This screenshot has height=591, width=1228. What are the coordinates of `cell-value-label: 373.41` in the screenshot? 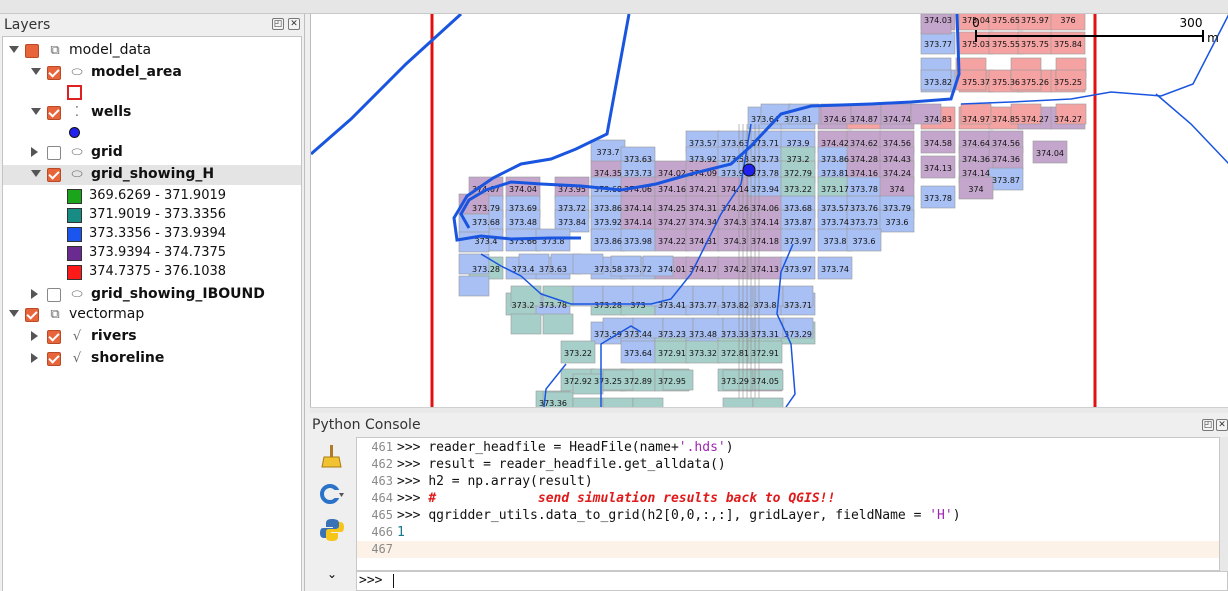 It's located at (672, 305).